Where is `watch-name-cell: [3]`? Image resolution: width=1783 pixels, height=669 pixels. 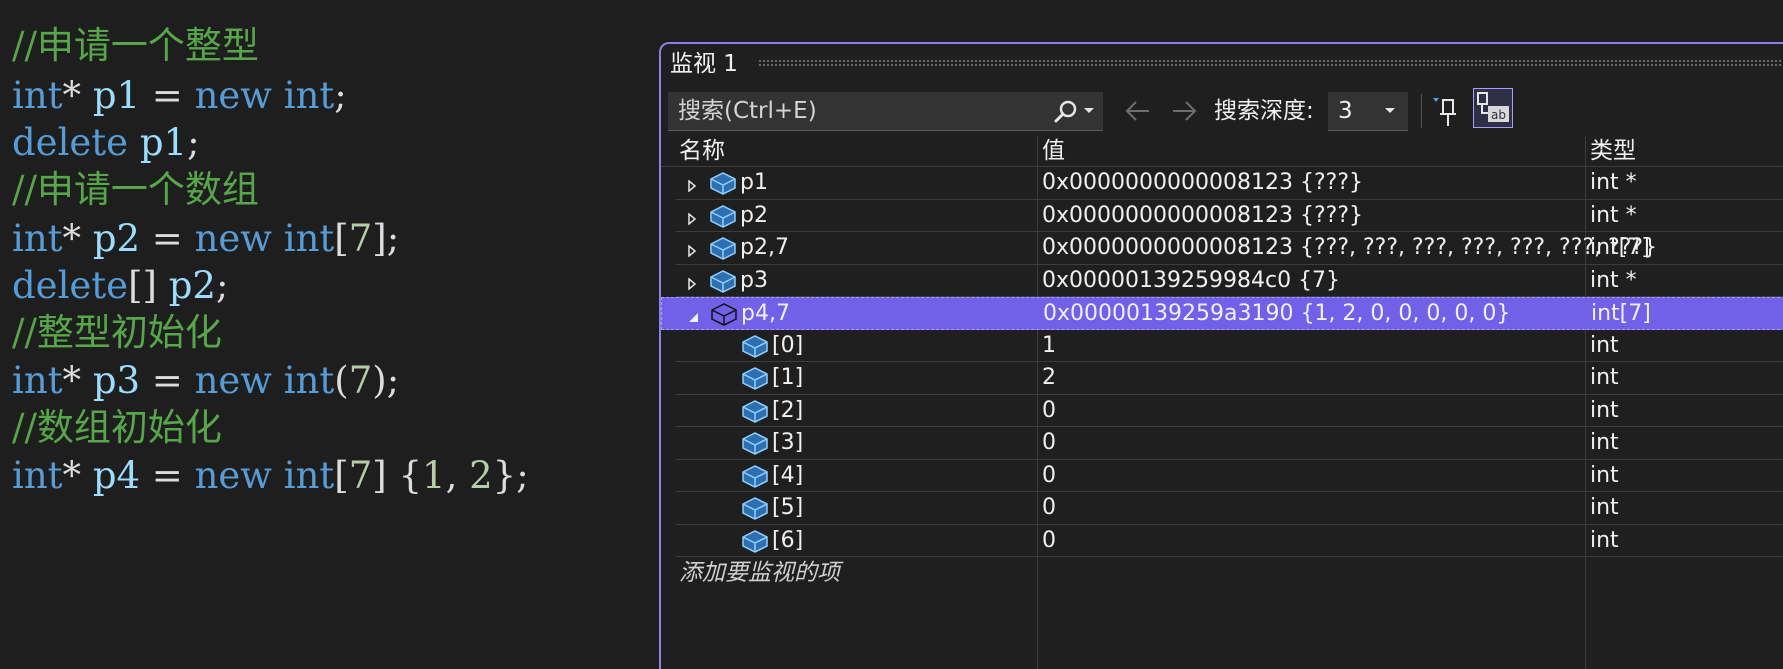
watch-name-cell: [3] is located at coordinates (787, 443).